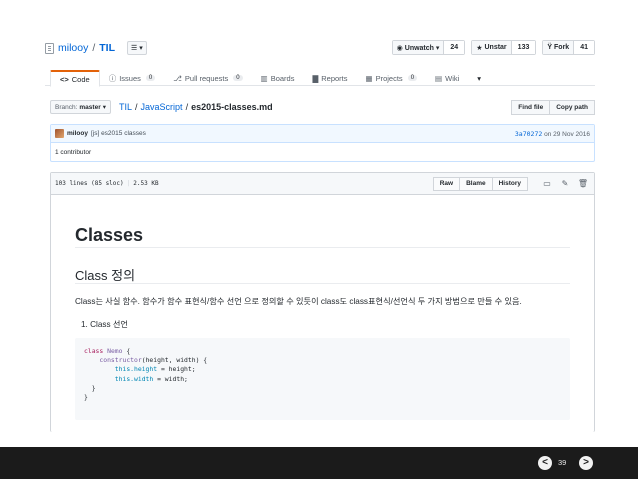 This screenshot has height=479, width=638. Describe the element at coordinates (369, 78) in the screenshot. I see `project-icon: ▦` at that location.